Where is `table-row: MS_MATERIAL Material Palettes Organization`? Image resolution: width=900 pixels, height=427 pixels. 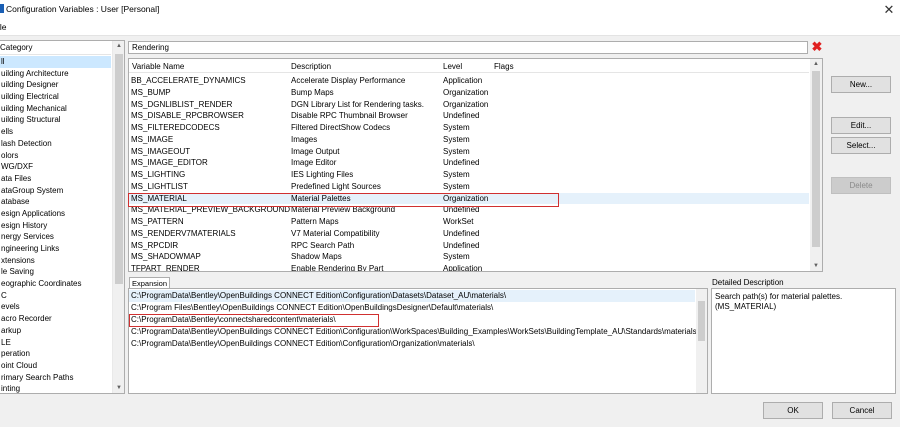
table-row: MS_MATERIAL Material Palettes Organization is located at coordinates (469, 198).